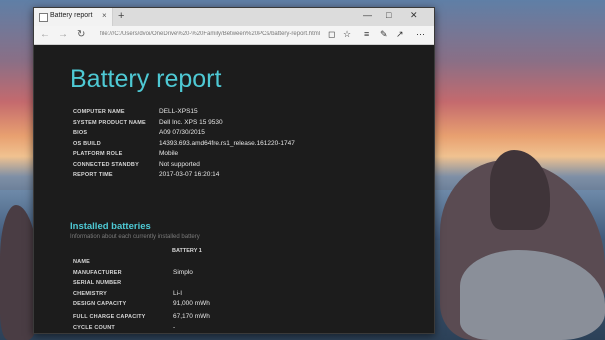  Describe the element at coordinates (87, 143) in the screenshot. I see `info-label: OS BUILD` at that location.